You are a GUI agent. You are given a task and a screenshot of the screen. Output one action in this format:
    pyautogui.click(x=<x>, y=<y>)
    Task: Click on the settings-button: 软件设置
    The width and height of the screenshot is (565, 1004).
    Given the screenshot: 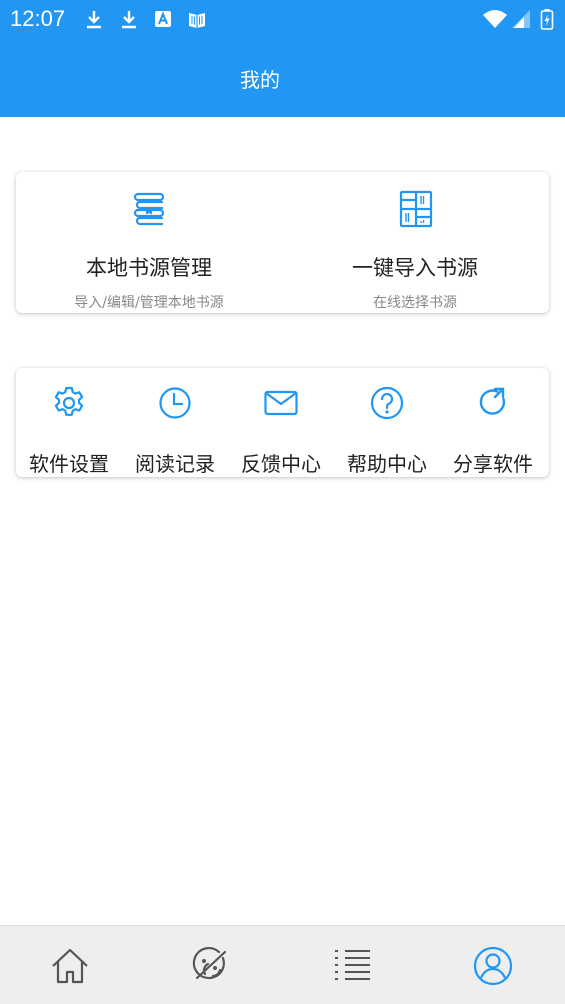 What is the action you would take?
    pyautogui.click(x=69, y=422)
    